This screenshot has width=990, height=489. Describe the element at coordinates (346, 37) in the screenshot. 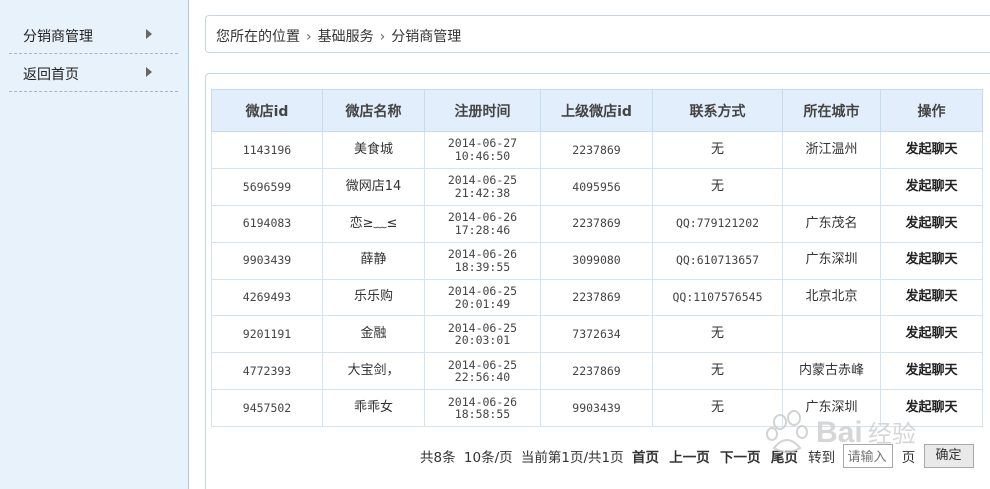

I see `breadcrumb-item: 基础服务` at that location.